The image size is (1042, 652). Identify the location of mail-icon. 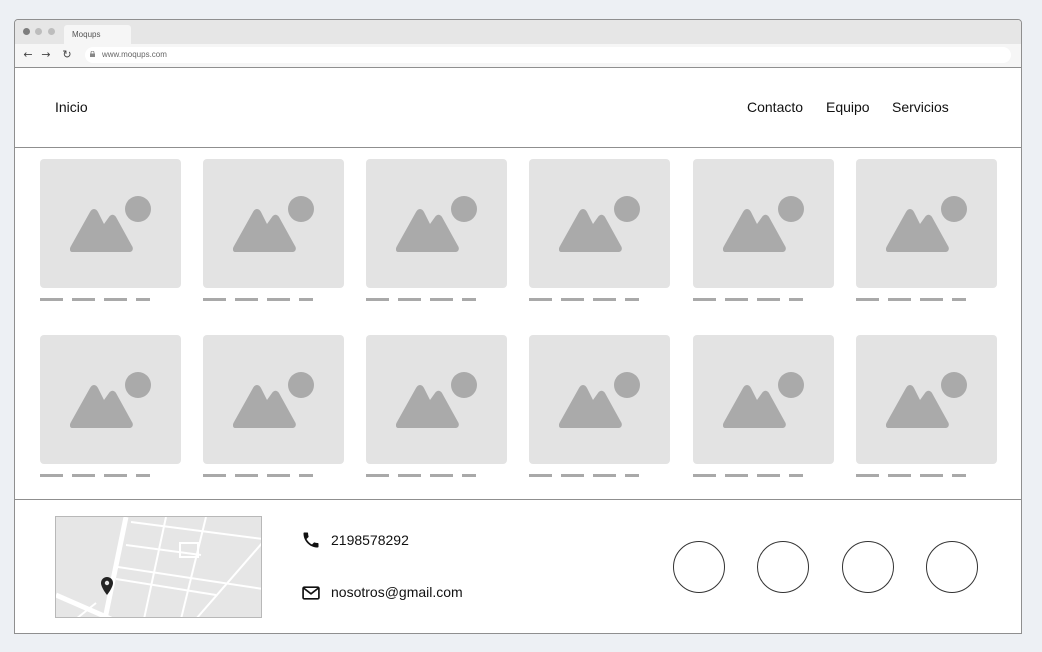
(311, 593).